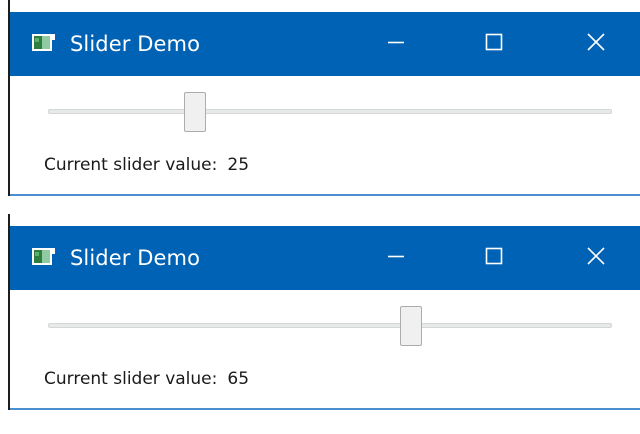 This screenshot has width=640, height=434. What do you see at coordinates (238, 379) in the screenshot?
I see `slider-value-number: 65` at bounding box center [238, 379].